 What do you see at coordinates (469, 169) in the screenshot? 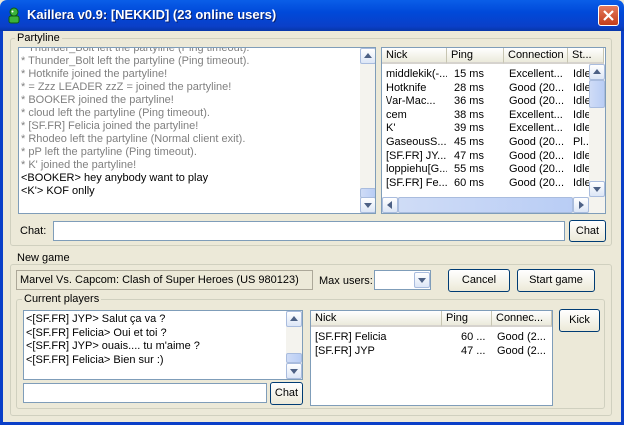
I see `user-cell: 55 ms` at bounding box center [469, 169].